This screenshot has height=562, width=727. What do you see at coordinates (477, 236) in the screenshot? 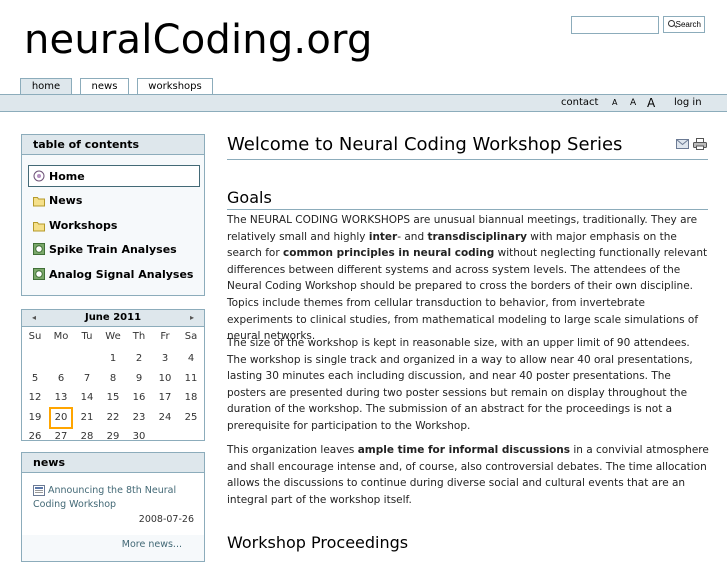
I see `emphasis-transdisciplinary: transdisciplinary` at bounding box center [477, 236].